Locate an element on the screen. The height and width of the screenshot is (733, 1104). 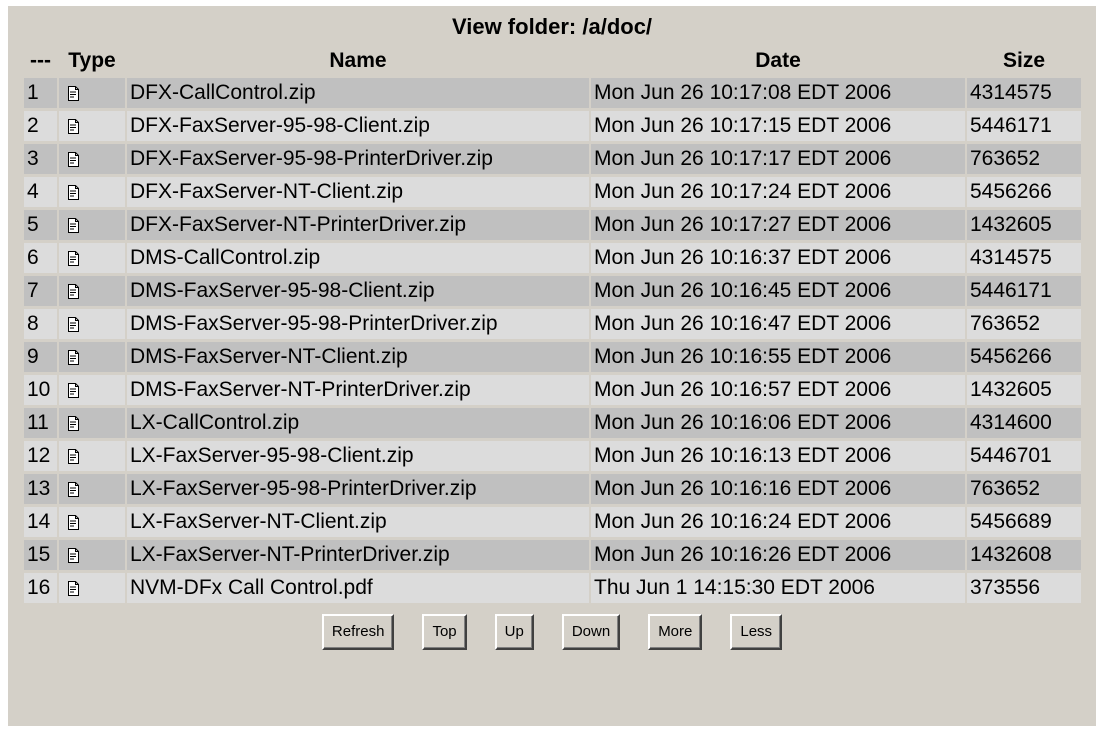
row-number: 4 is located at coordinates (40, 192).